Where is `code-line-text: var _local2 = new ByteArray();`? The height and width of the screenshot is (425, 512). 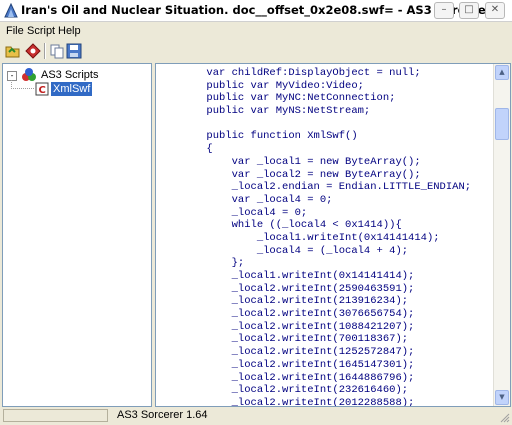 code-line-text: var _local2 = new ByteArray(); is located at coordinates (288, 174).